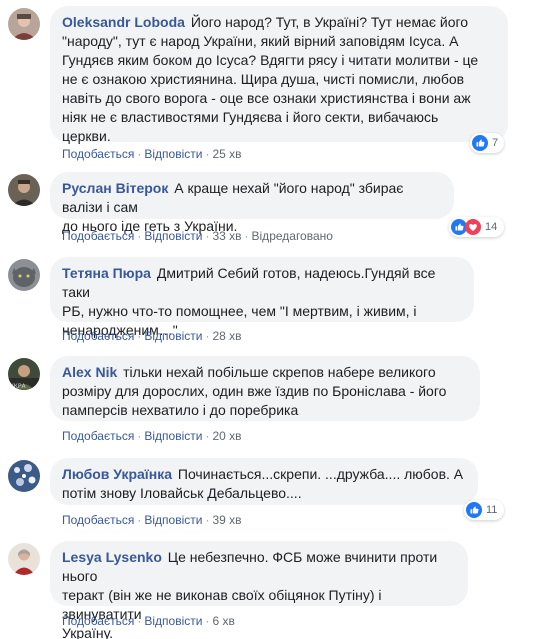  Describe the element at coordinates (491, 227) in the screenshot. I see `reaction-count: 14` at that location.